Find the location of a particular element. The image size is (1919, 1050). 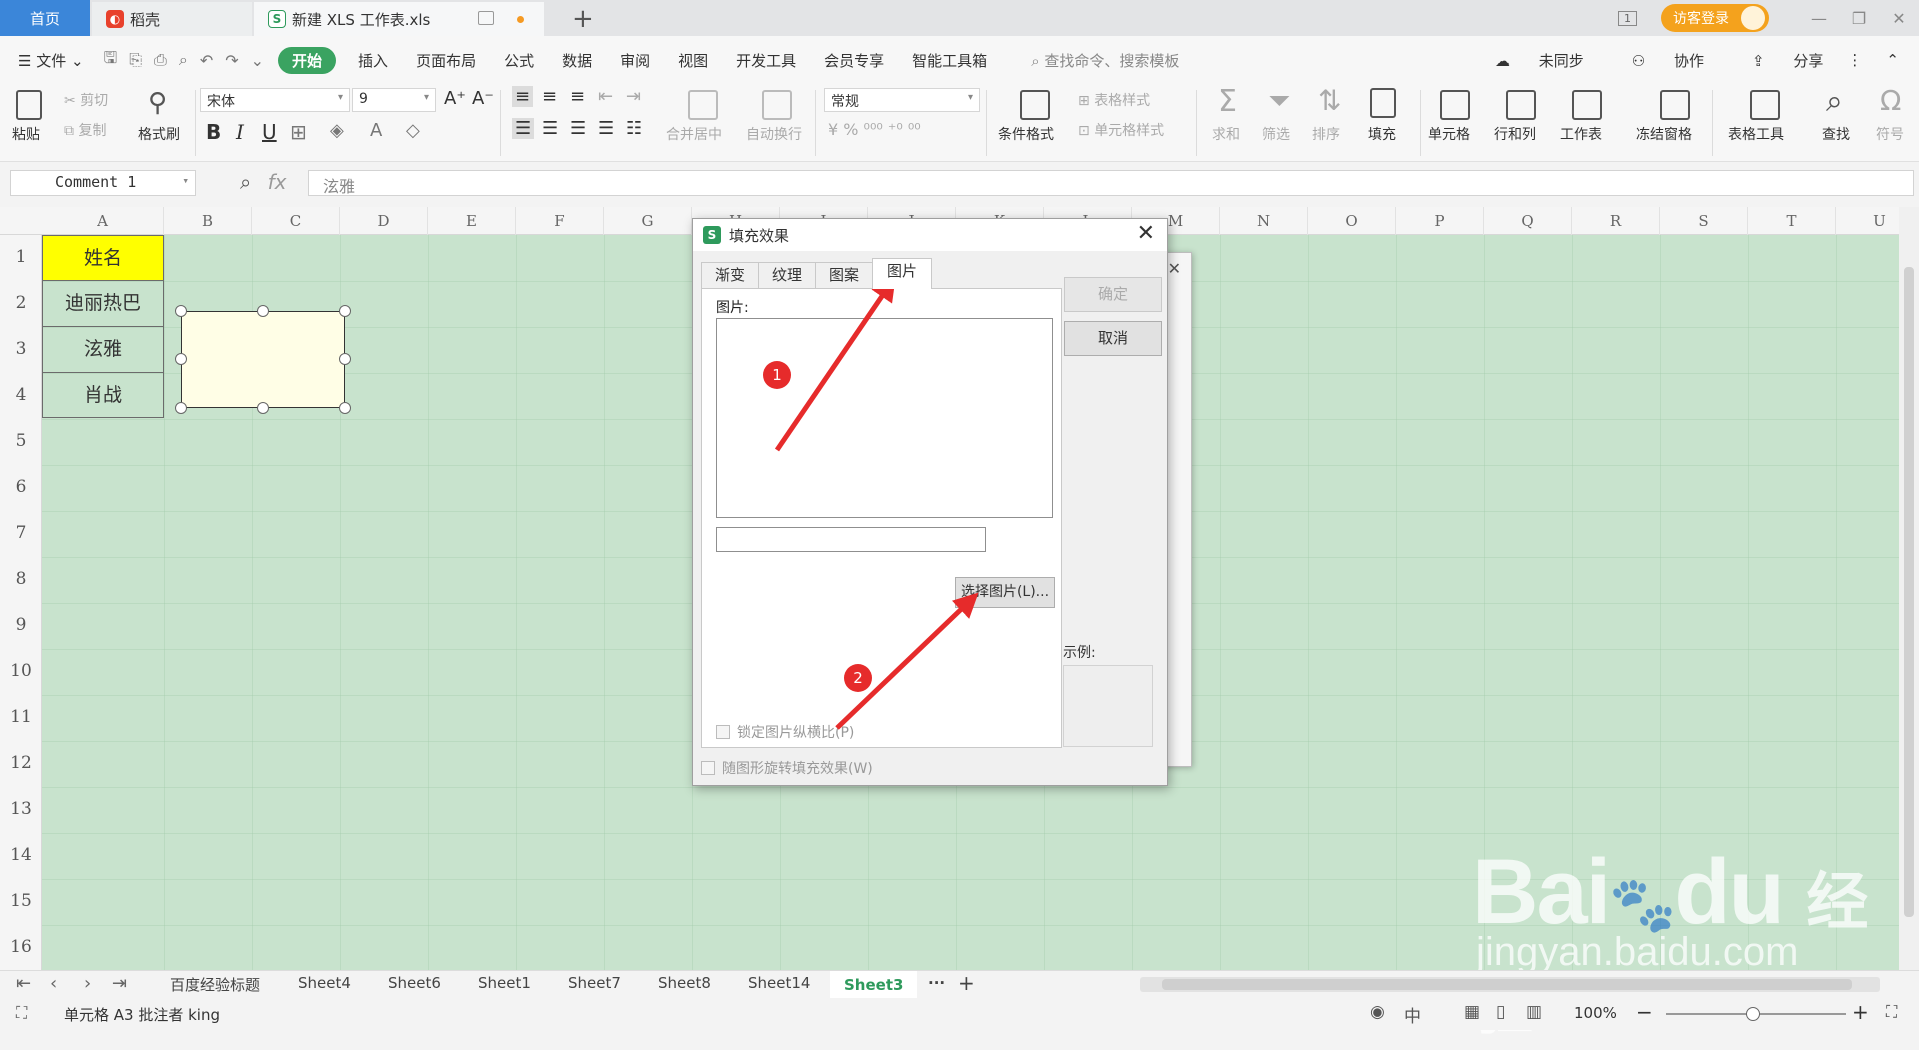

new-tab-button: + is located at coordinates (583, 19).